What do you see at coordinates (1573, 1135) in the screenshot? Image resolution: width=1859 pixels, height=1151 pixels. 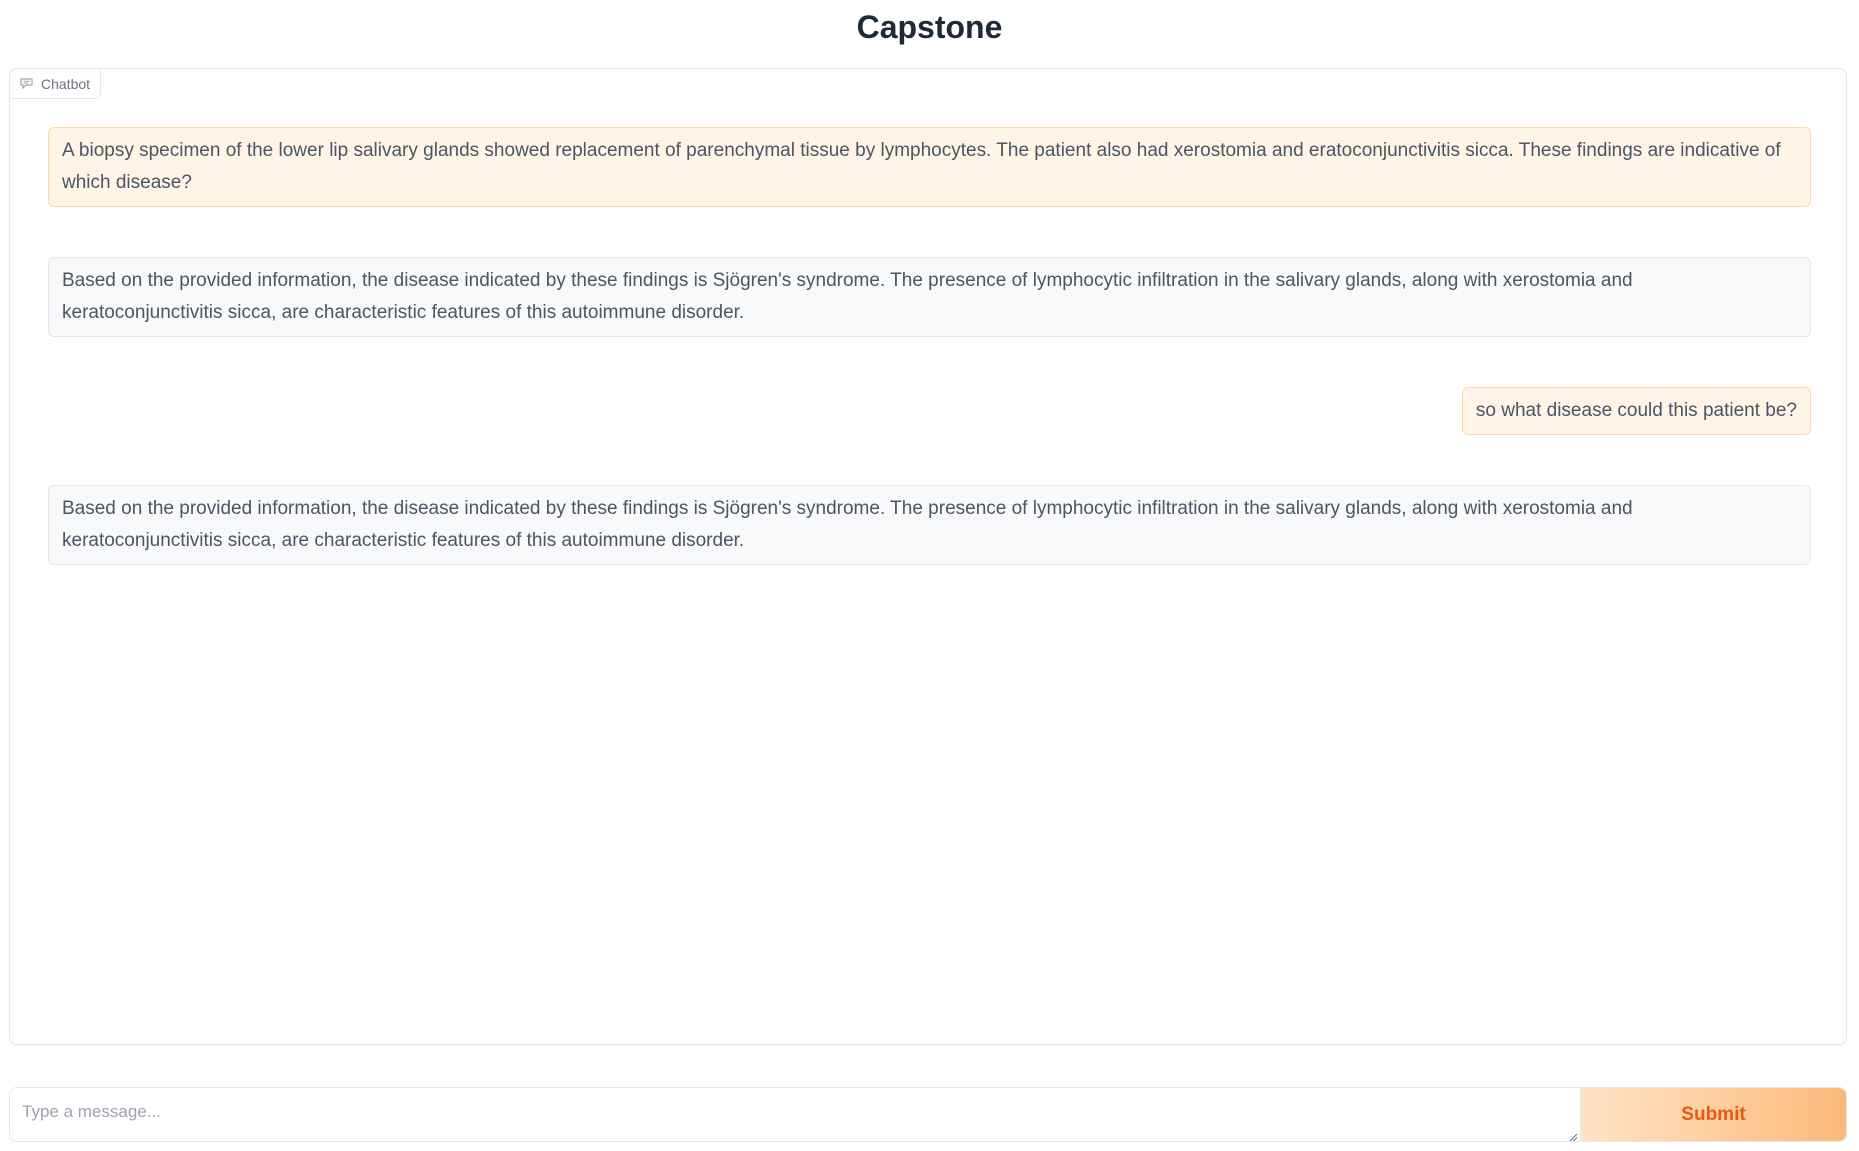 I see `resize-handle-icon` at bounding box center [1573, 1135].